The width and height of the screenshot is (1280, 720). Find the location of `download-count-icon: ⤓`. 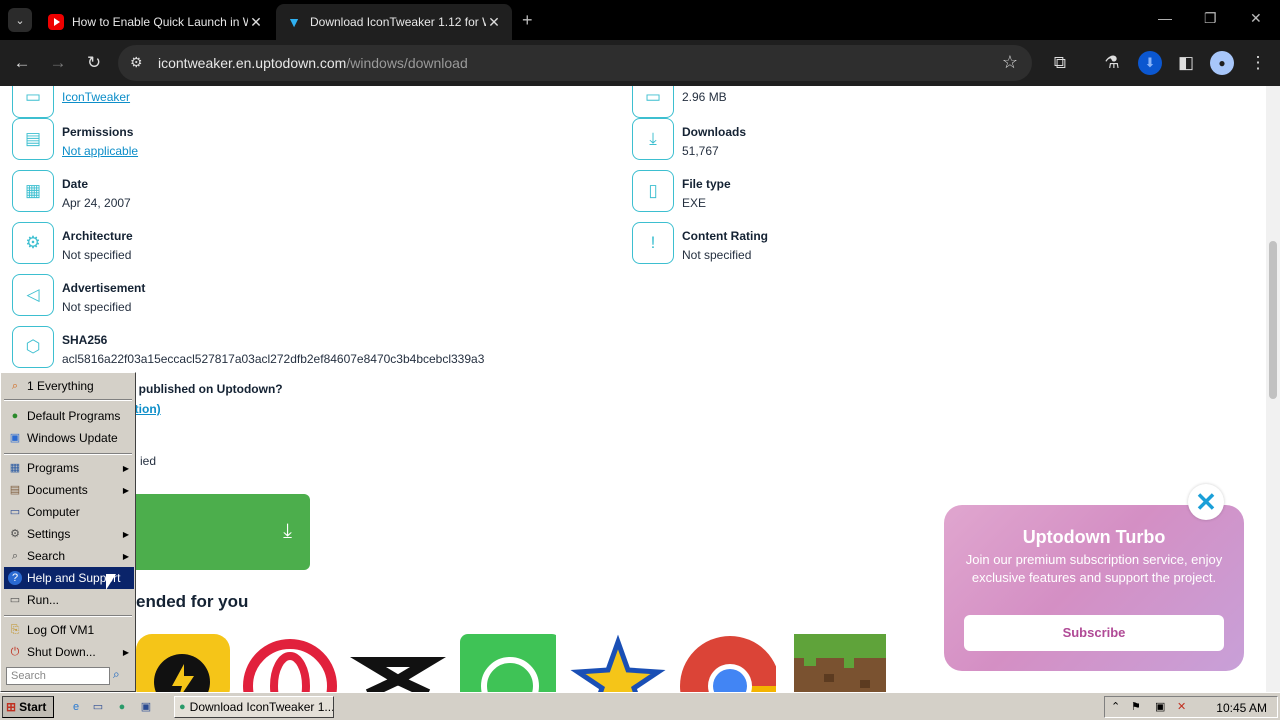

download-count-icon: ⤓ is located at coordinates (653, 139).